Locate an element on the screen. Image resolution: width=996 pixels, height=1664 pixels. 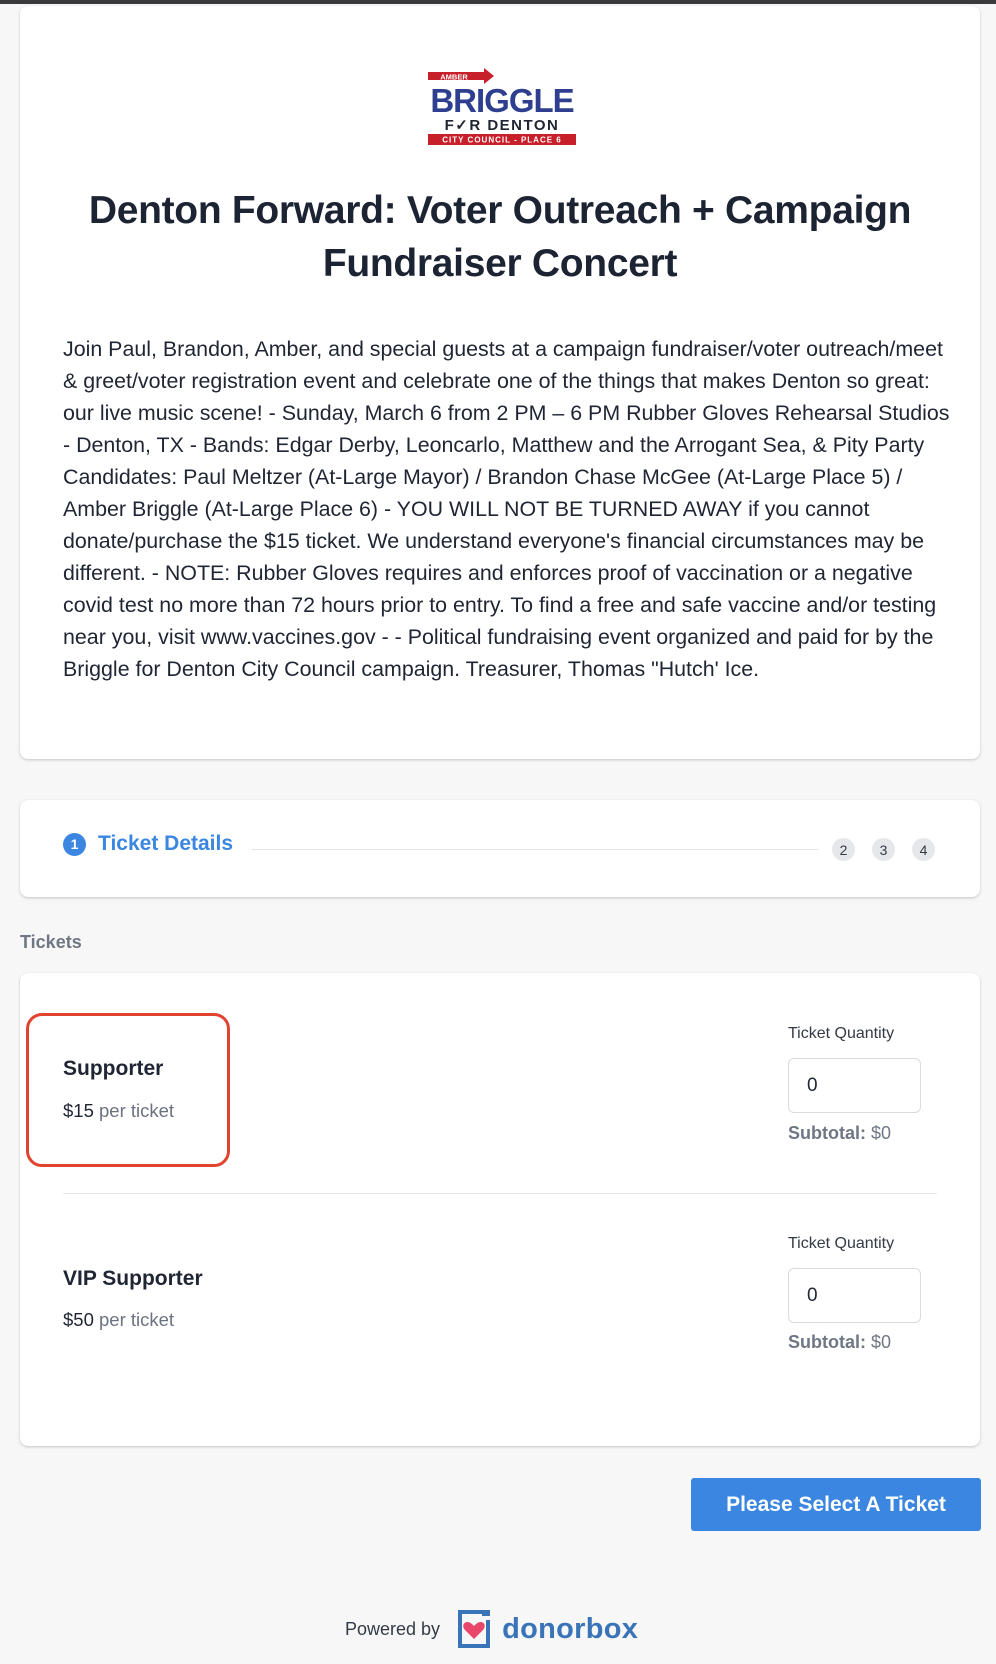
step-ticket-details: 1 Ticket Details is located at coordinates (148, 844).